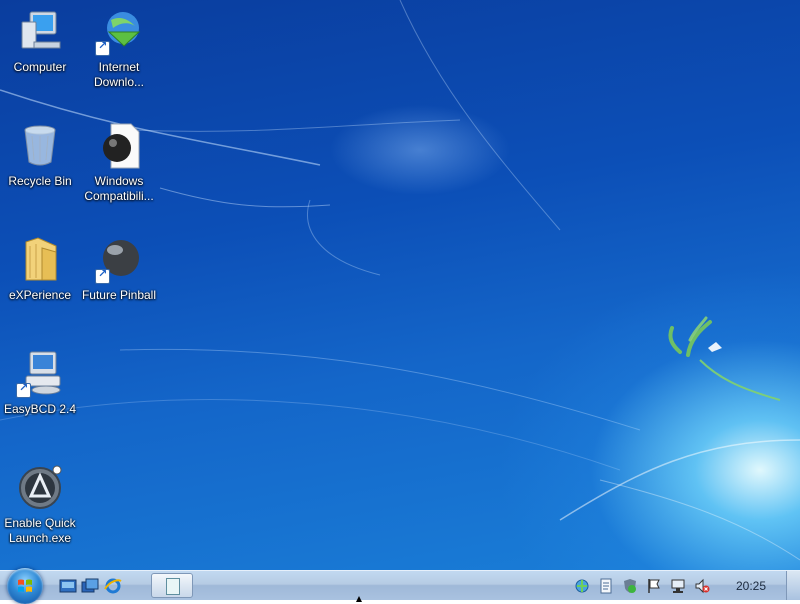  What do you see at coordinates (582, 586) in the screenshot?
I see `network-globe-icon` at bounding box center [582, 586].